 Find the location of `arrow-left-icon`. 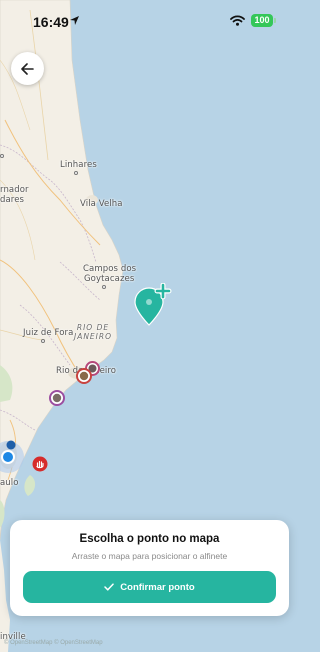

arrow-left-icon is located at coordinates (27, 68).